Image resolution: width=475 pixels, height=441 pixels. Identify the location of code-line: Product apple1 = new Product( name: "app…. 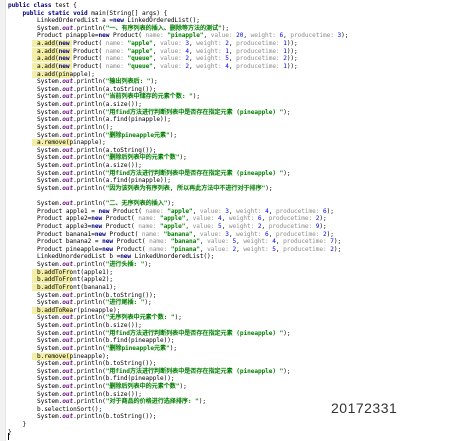
(171, 211).